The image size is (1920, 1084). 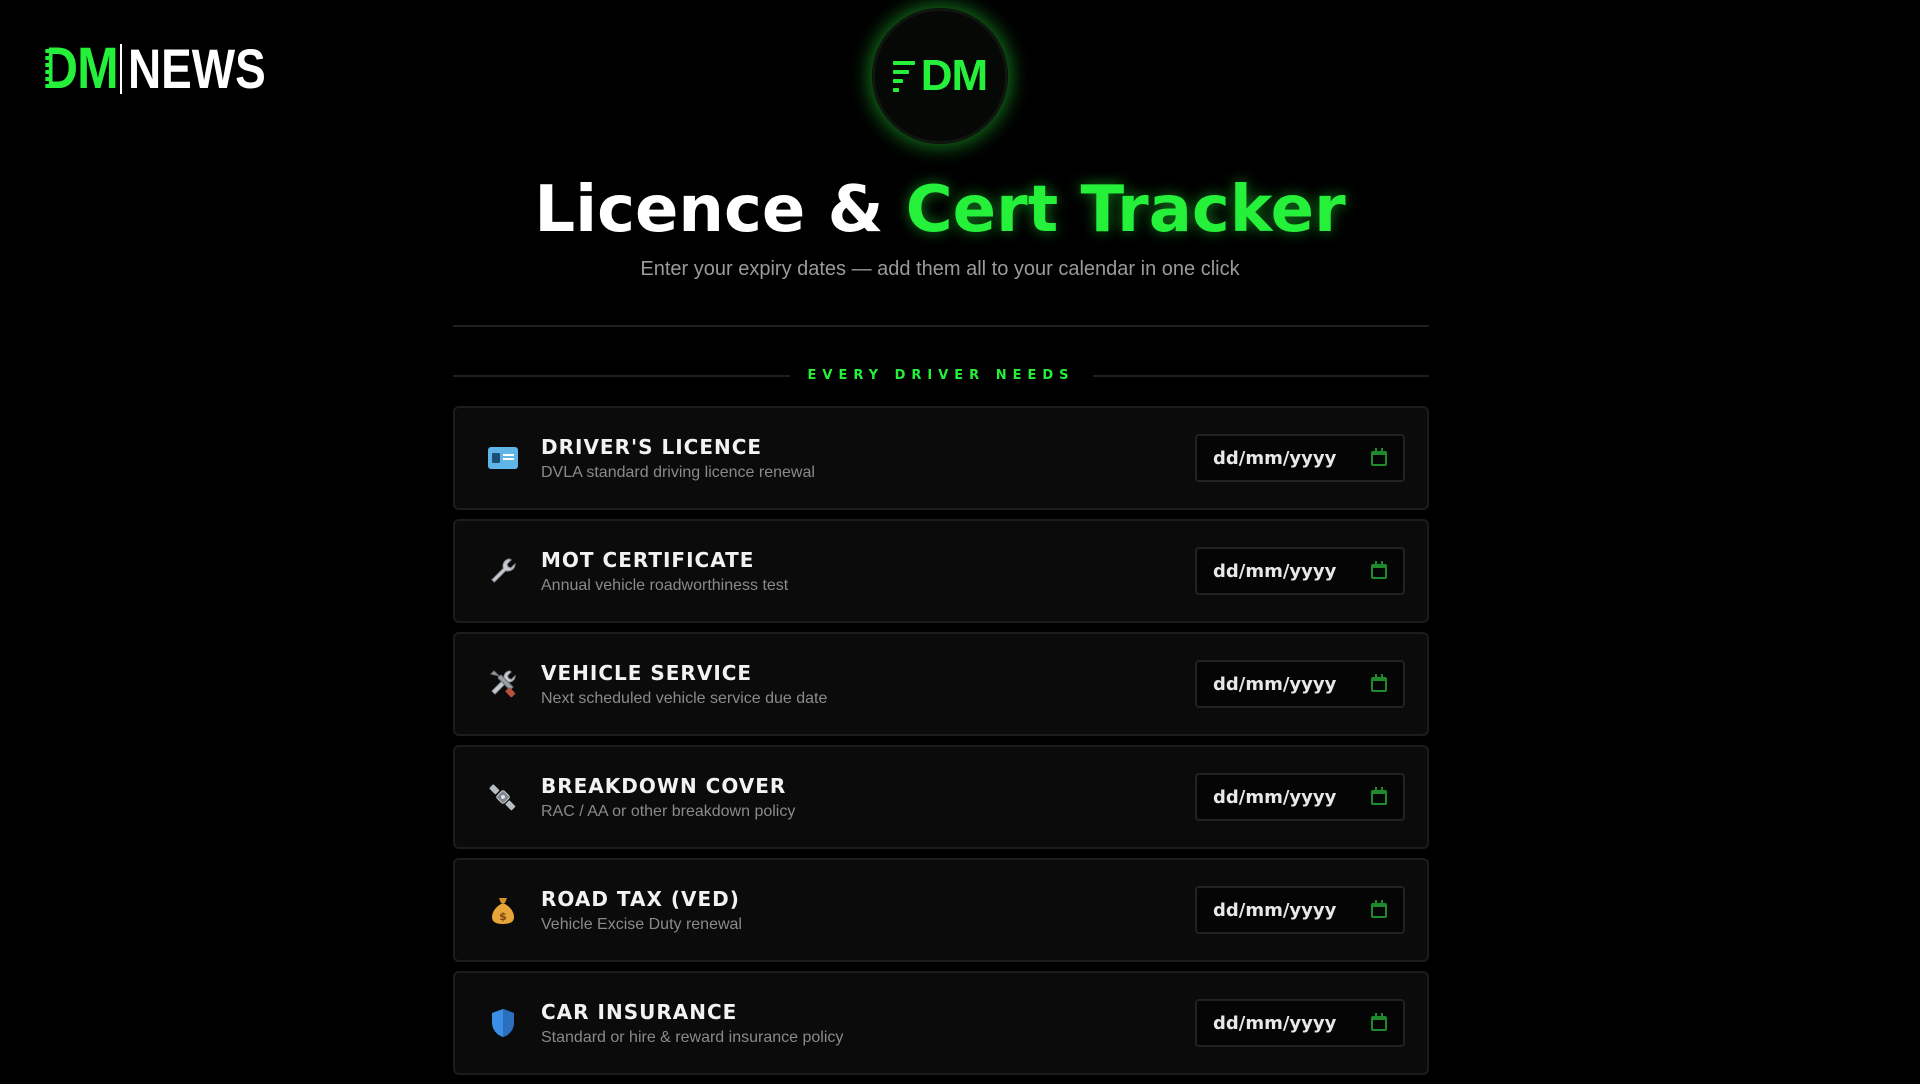 I want to click on wrench-icon, so click(x=503, y=571).